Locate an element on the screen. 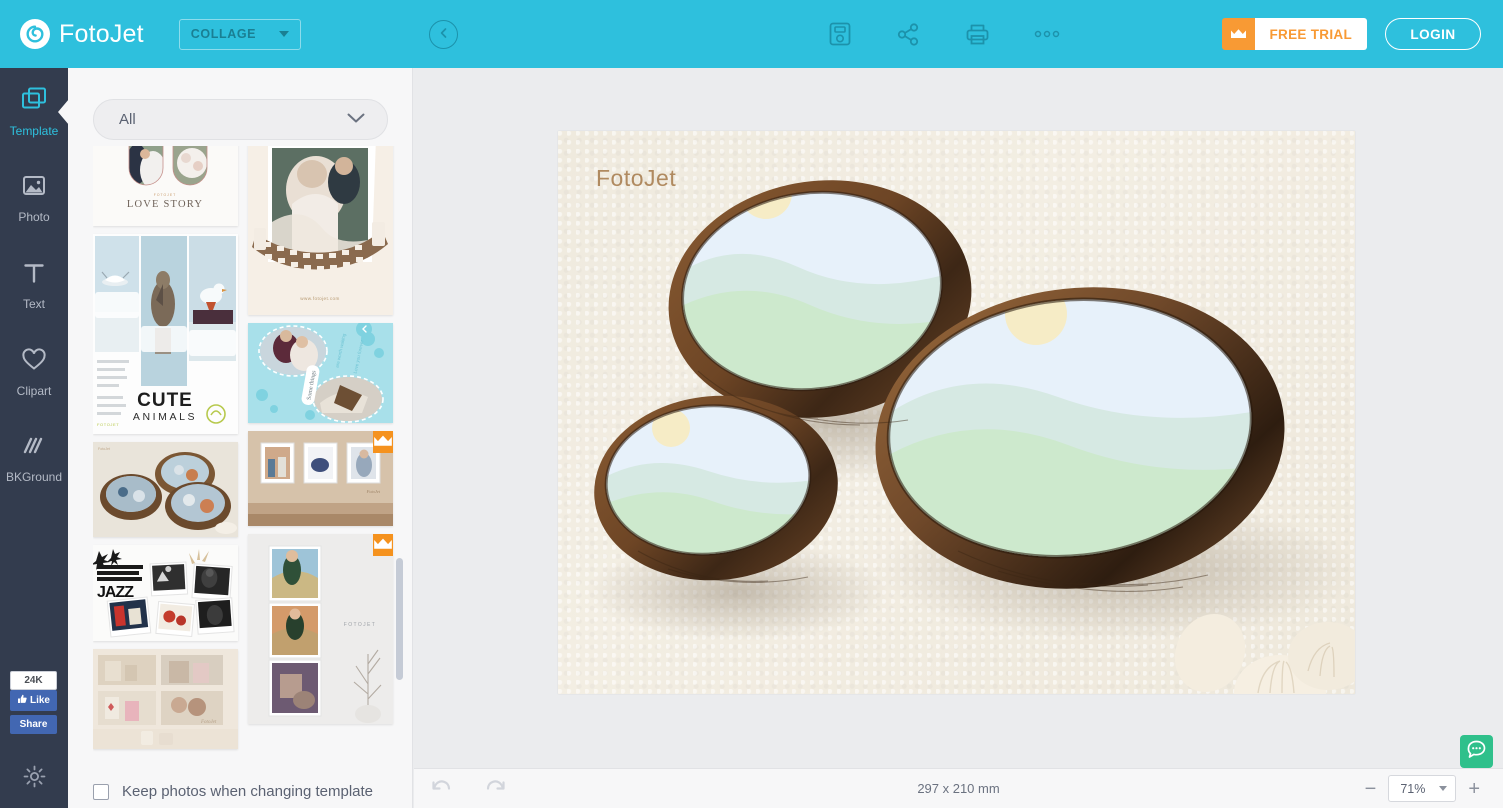 The image size is (1503, 808). login-label: LOGIN is located at coordinates (1433, 34).